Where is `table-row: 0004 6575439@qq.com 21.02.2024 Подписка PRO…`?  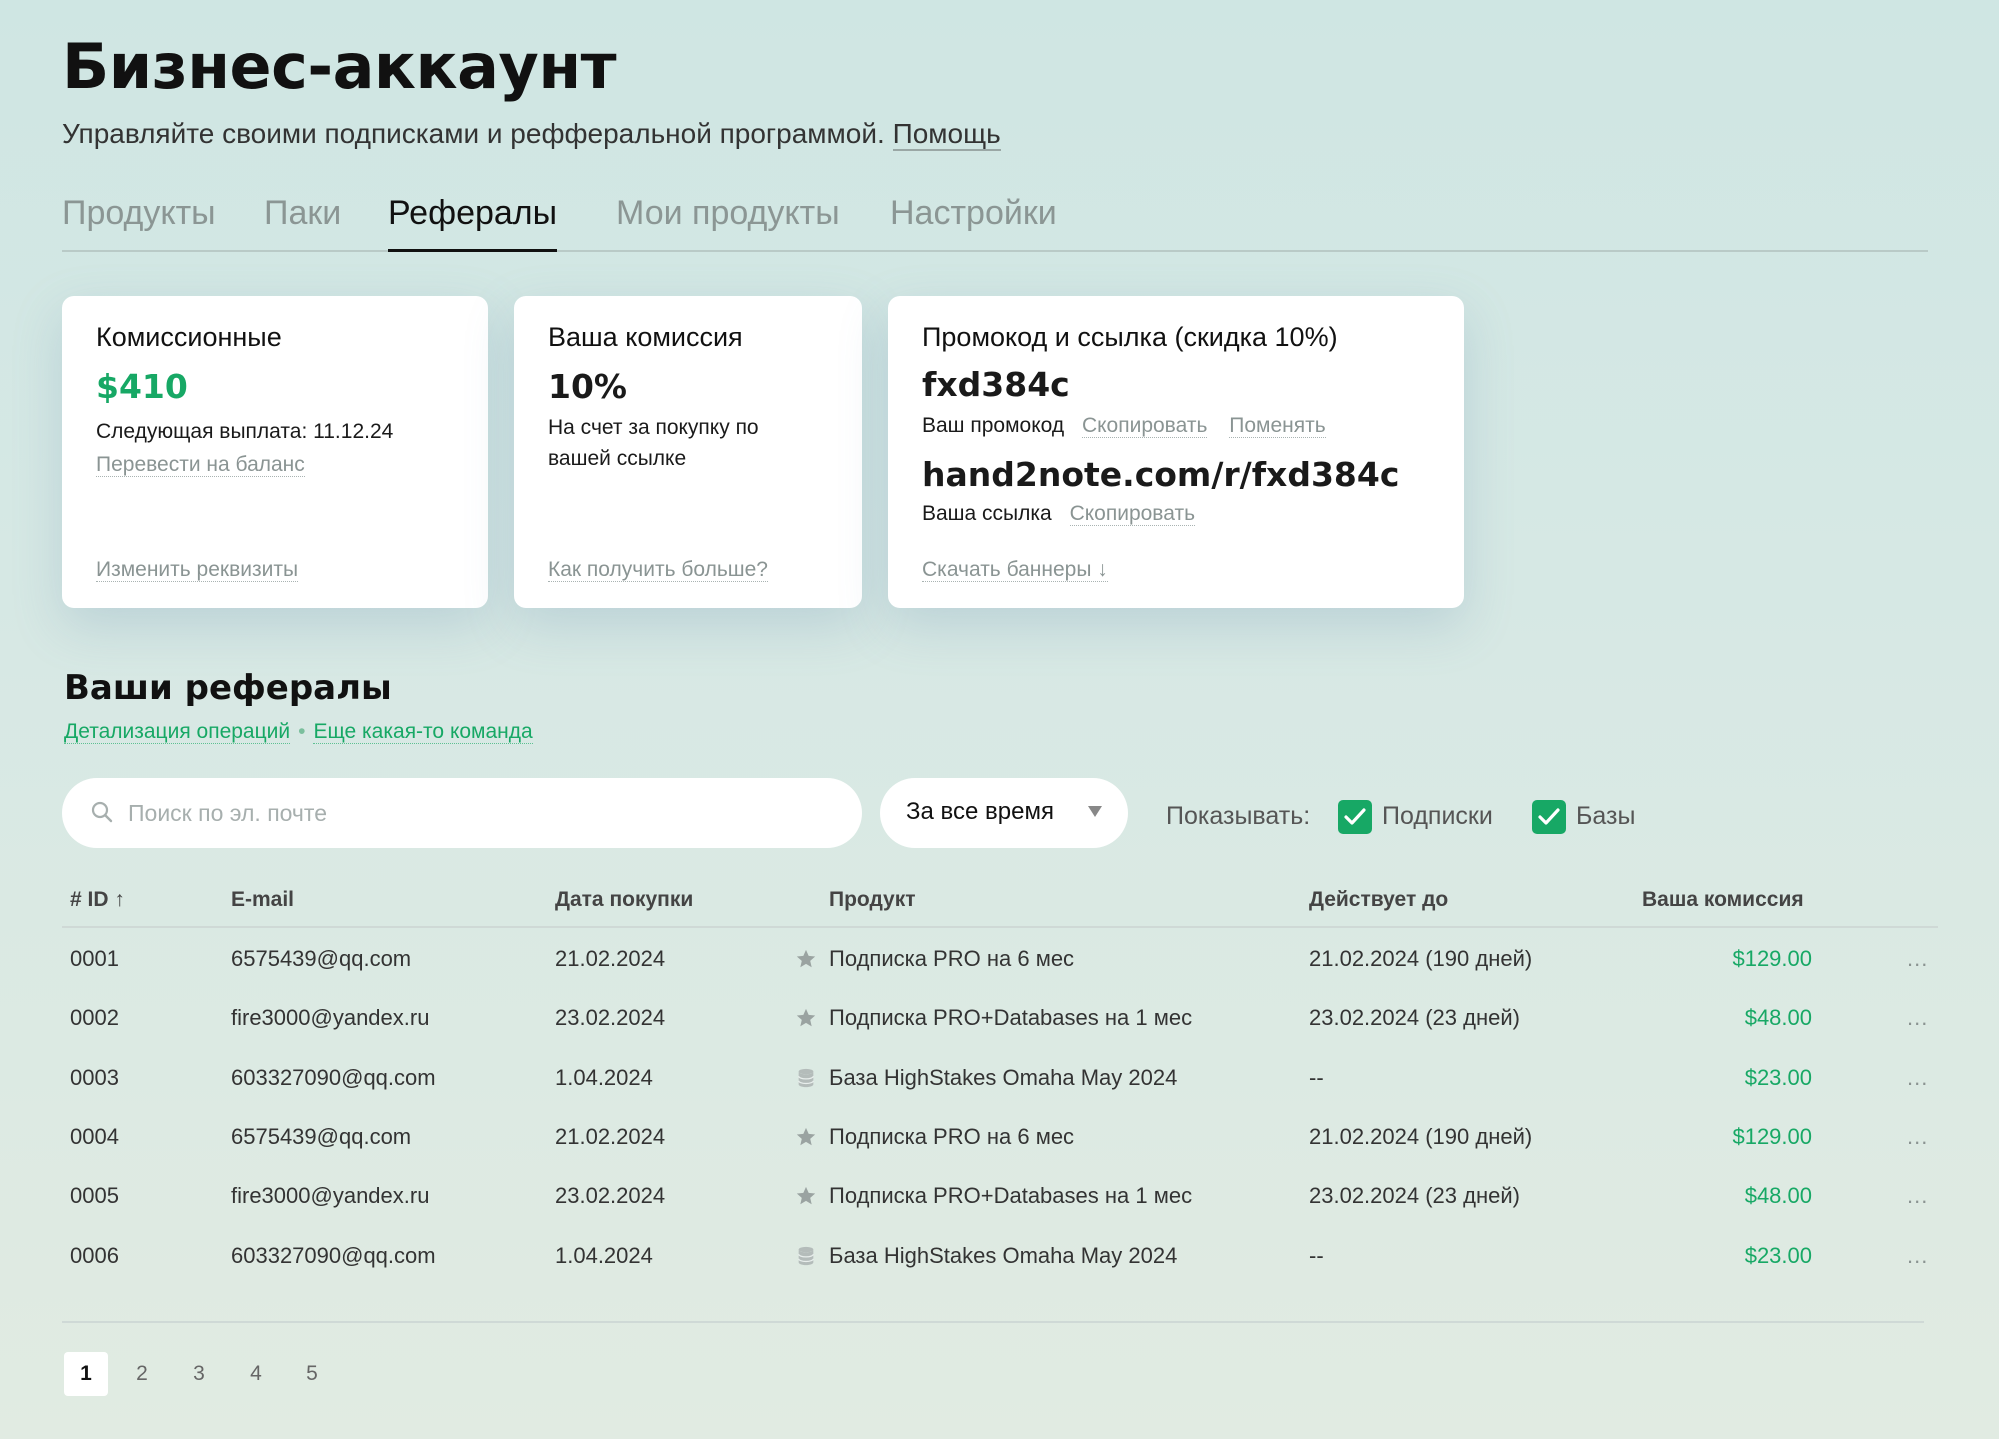 table-row: 0004 6575439@qq.com 21.02.2024 Подписка PRO… is located at coordinates (1000, 1139).